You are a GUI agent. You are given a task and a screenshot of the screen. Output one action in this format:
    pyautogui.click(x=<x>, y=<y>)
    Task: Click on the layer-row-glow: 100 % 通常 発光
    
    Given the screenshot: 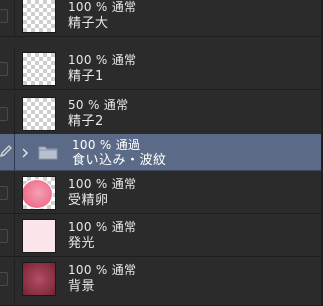 What is the action you would take?
    pyautogui.click(x=161, y=236)
    